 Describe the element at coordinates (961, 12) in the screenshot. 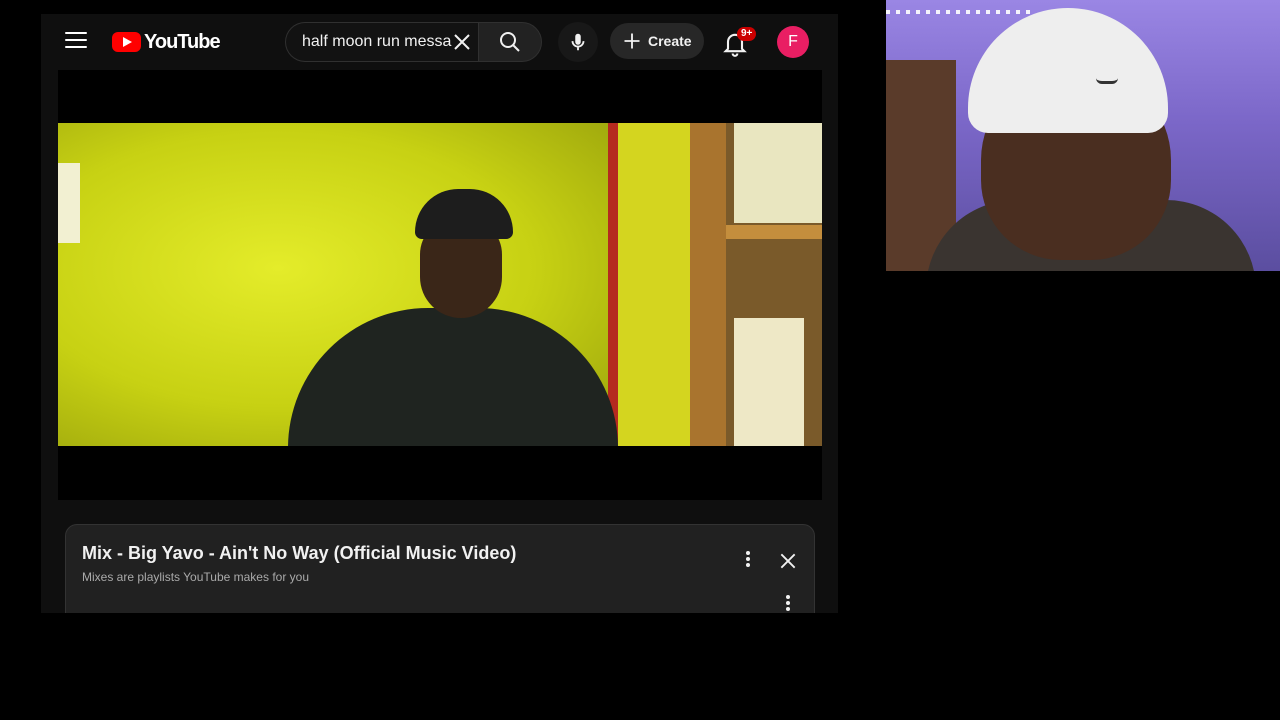

I see `webcam-string-lights` at that location.